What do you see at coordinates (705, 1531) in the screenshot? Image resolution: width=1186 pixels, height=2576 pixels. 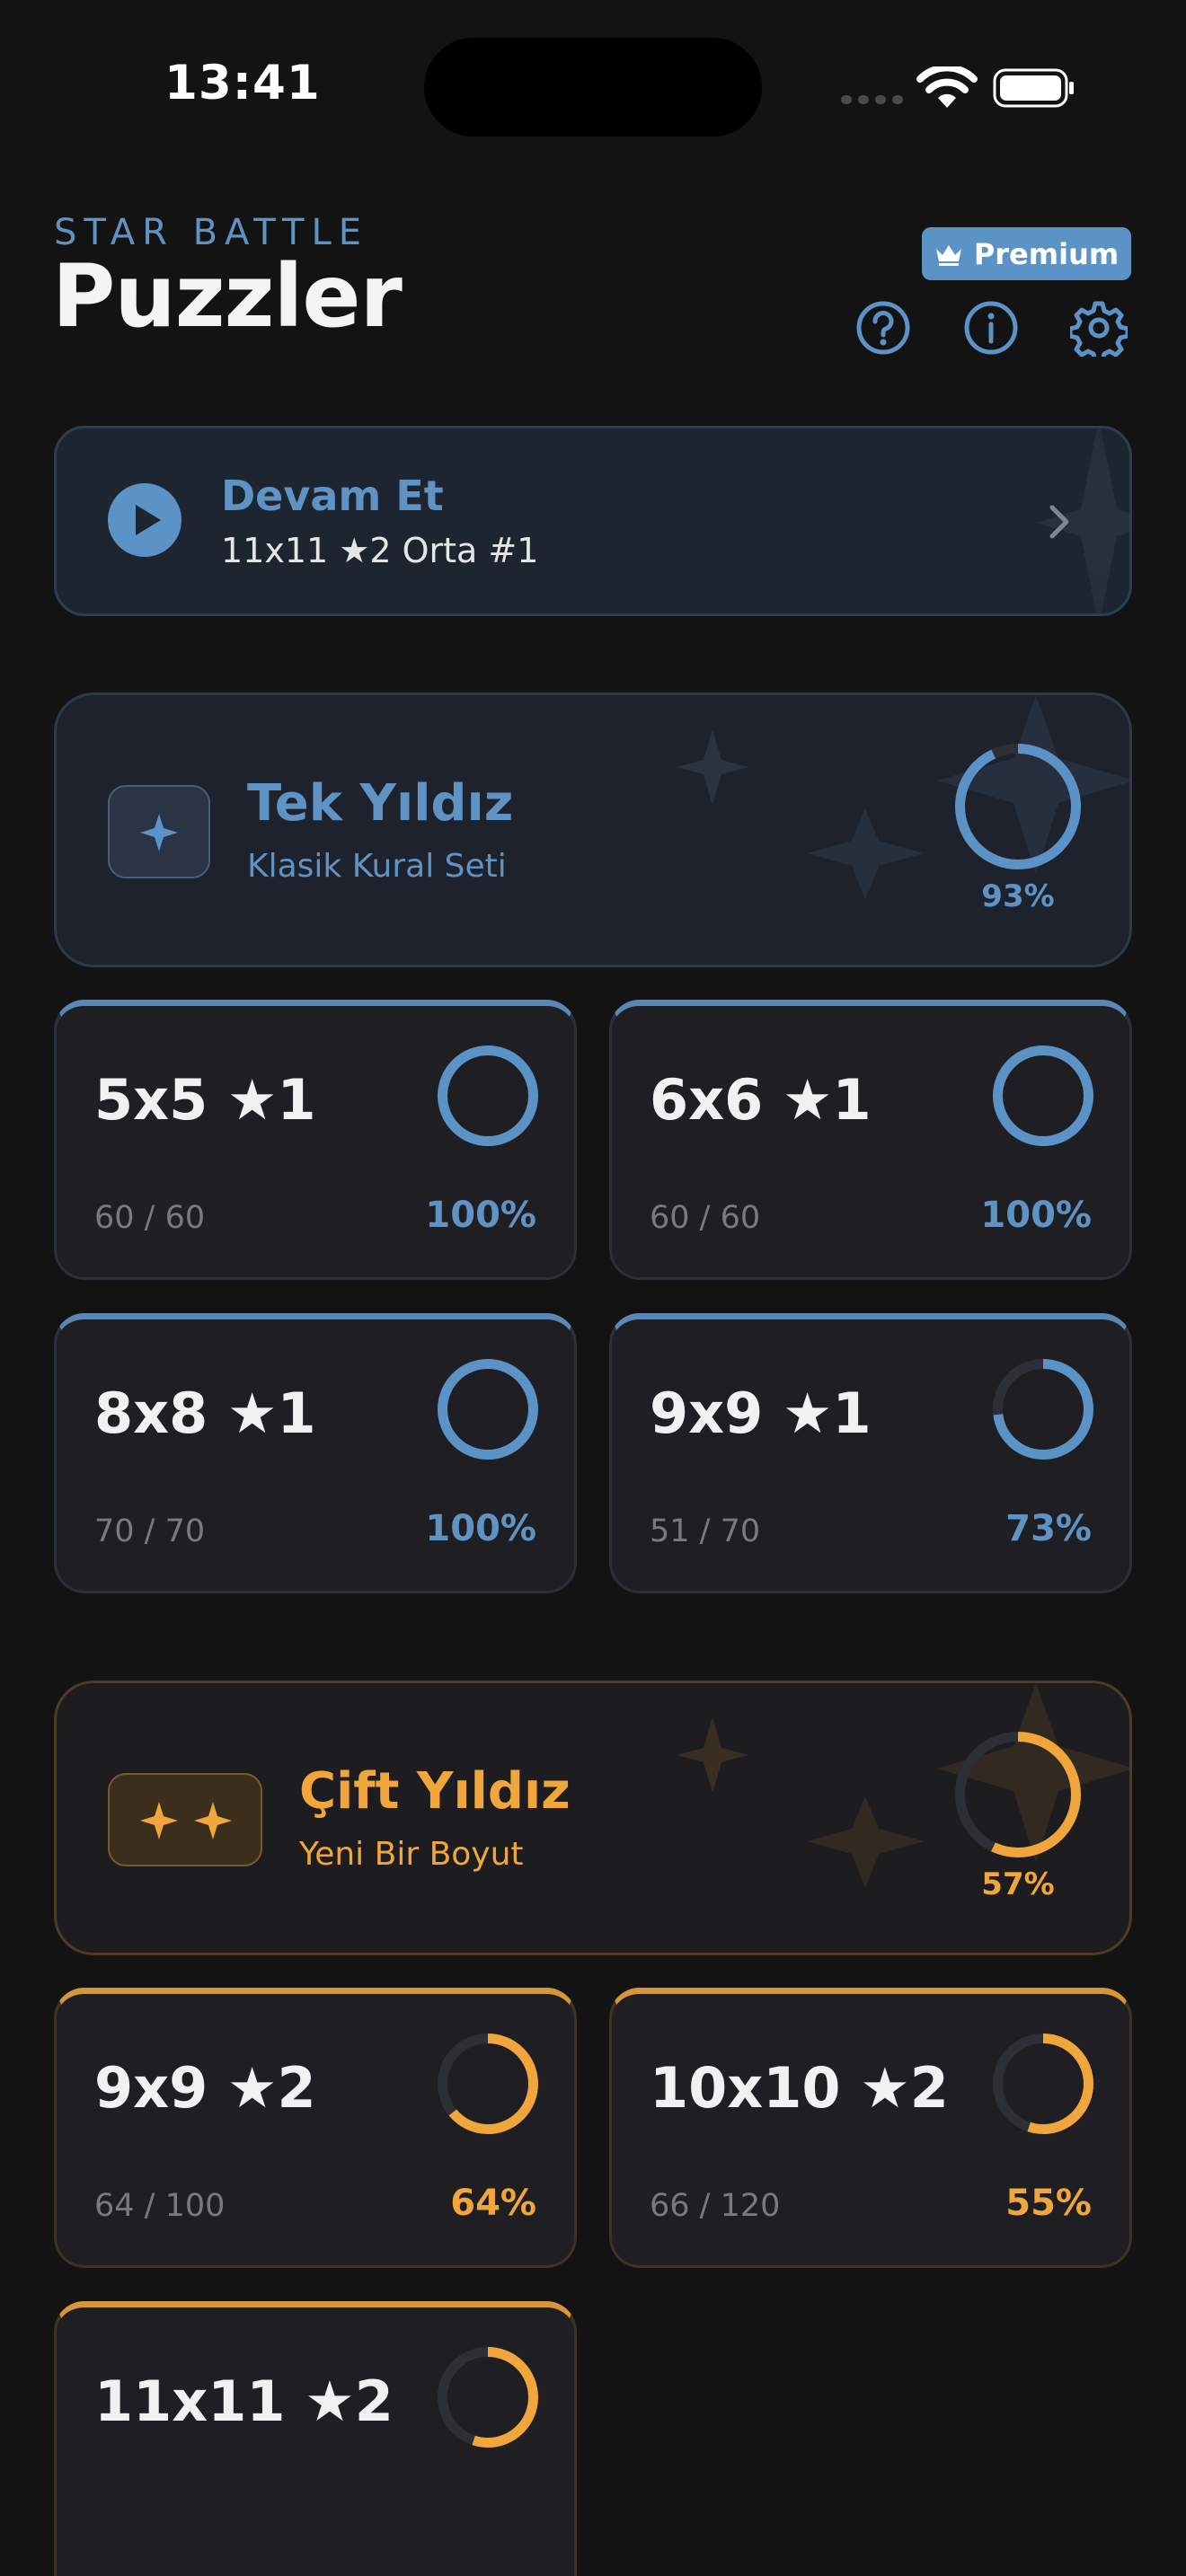 I see `level-count: 51 / 70` at bounding box center [705, 1531].